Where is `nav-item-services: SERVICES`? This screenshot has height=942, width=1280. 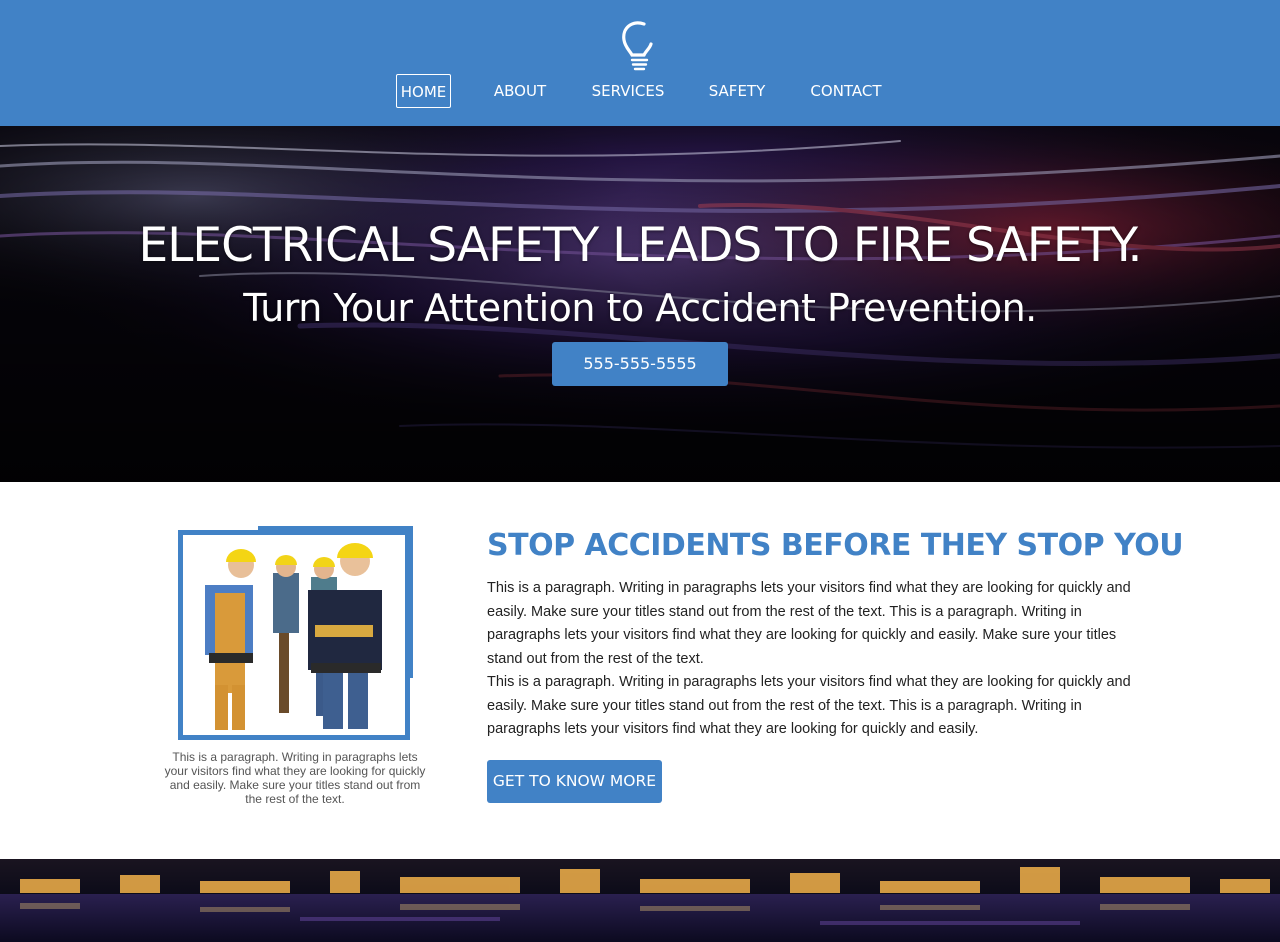 nav-item-services: SERVICES is located at coordinates (628, 91).